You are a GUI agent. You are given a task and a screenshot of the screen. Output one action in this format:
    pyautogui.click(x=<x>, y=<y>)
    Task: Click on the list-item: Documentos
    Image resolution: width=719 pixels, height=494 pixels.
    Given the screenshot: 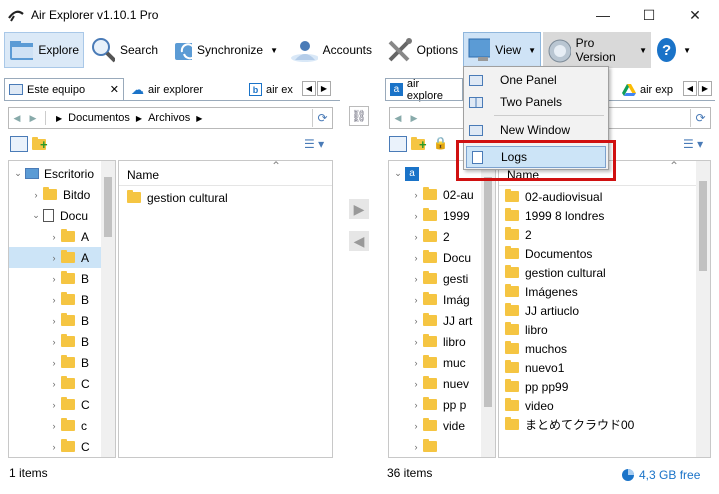 What is the action you would take?
    pyautogui.click(x=548, y=253)
    